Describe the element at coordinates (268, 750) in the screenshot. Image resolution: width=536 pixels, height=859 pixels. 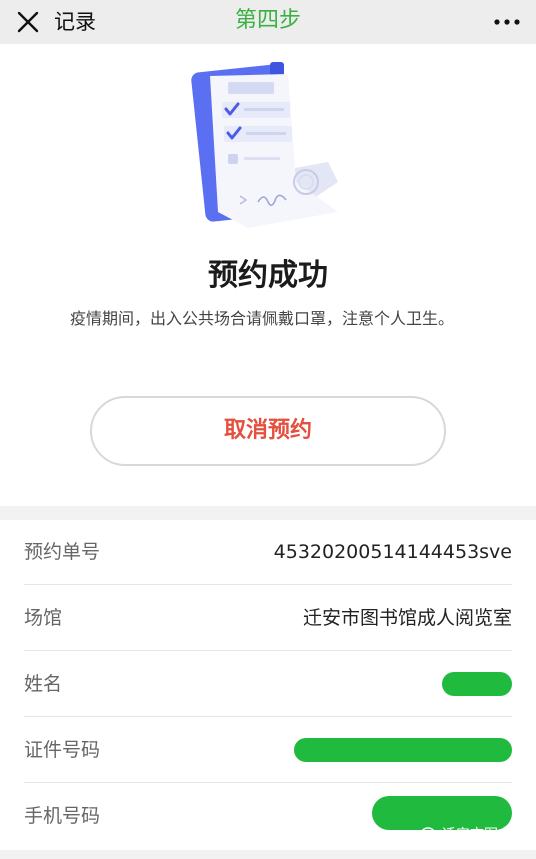
I see `detail-row-id: 证件号码` at that location.